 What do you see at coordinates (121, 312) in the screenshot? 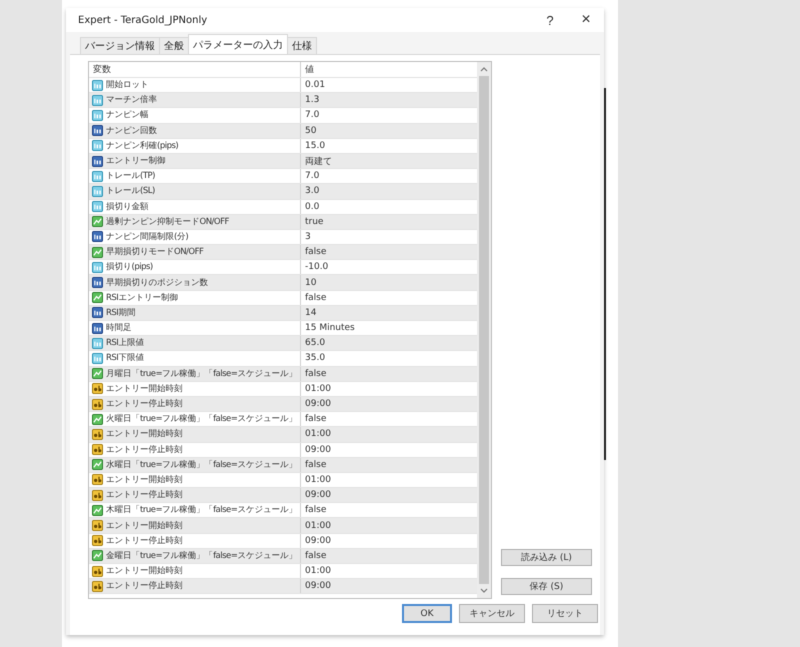
I see `parameter-name: RSI期間` at bounding box center [121, 312].